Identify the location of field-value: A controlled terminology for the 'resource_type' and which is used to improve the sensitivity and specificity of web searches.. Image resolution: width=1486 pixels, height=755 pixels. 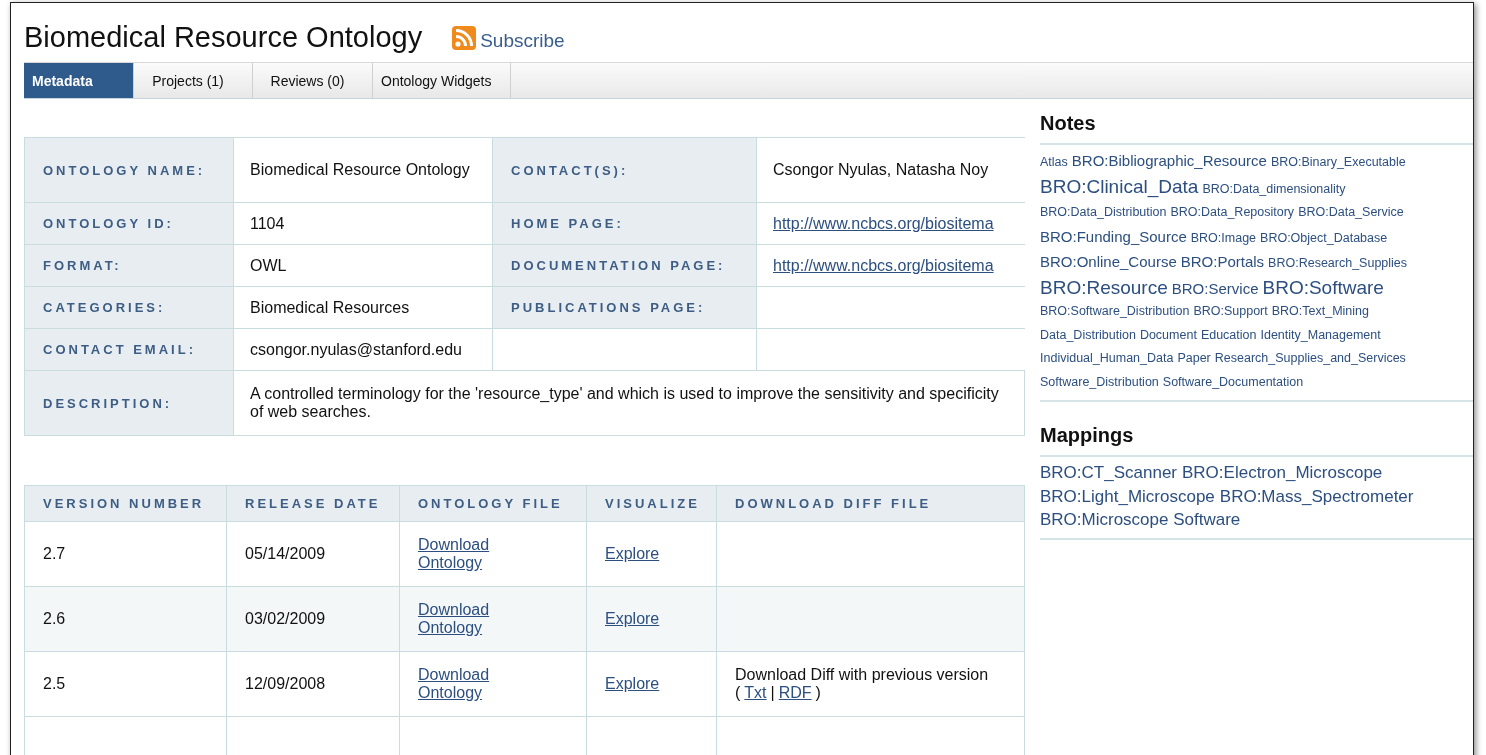
(629, 403).